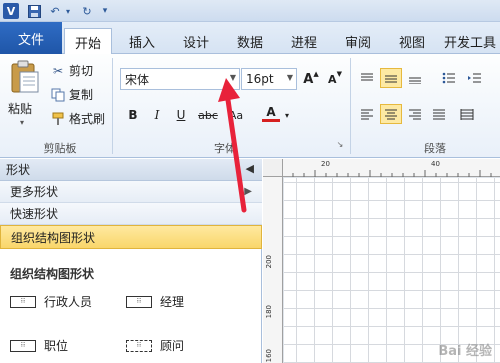 This screenshot has height=363, width=500. Describe the element at coordinates (87, 11) in the screenshot. I see `redo-icon: ↻` at that location.